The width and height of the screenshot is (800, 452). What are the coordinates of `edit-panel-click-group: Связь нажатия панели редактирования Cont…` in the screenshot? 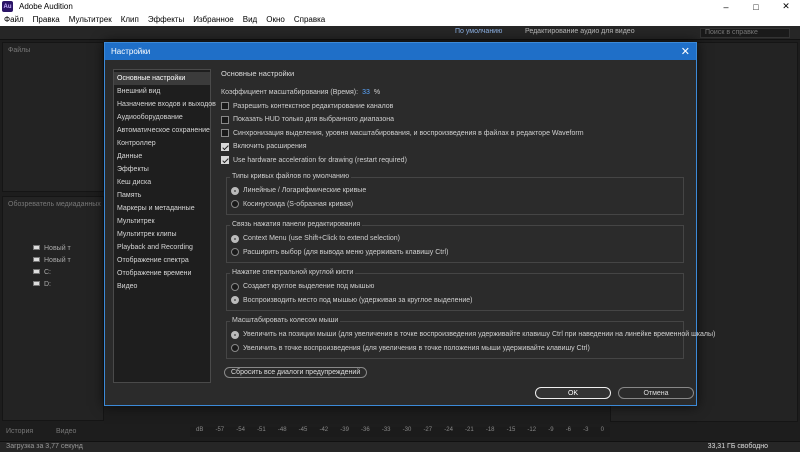 It's located at (455, 242).